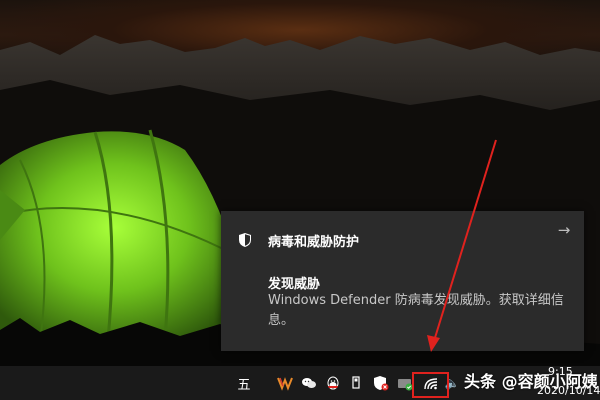 The image size is (600, 400). Describe the element at coordinates (568, 390) in the screenshot. I see `clock-date: 2020/10/14` at that location.